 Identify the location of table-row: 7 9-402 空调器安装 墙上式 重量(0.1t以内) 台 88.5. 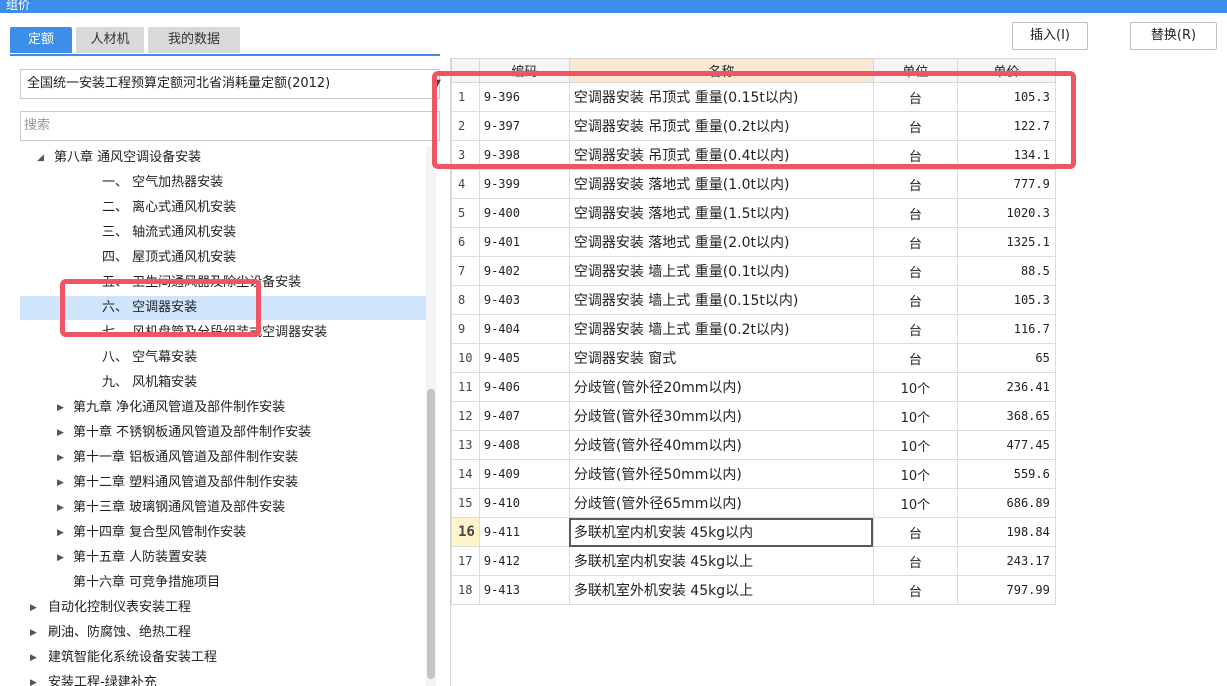
(753, 271).